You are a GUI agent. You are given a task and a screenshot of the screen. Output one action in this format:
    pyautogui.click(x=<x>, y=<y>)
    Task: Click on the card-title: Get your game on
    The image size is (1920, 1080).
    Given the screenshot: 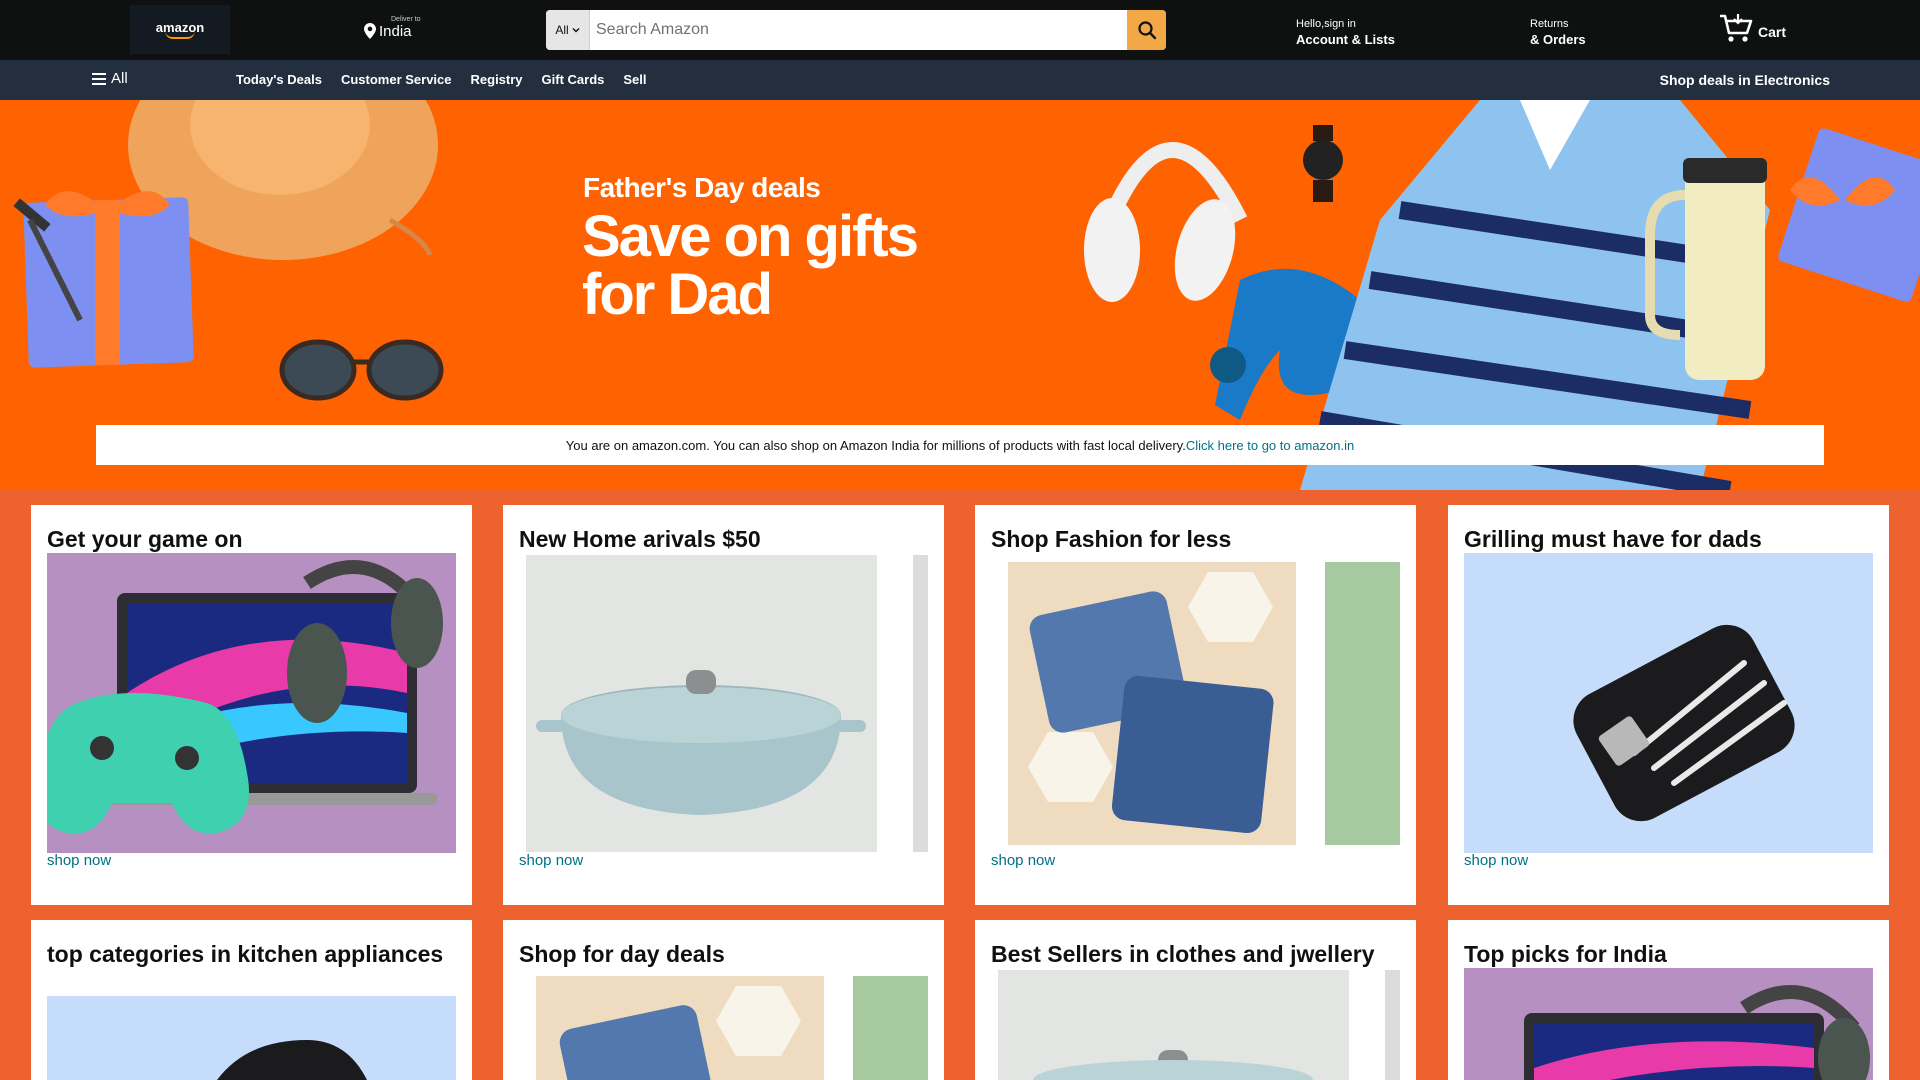 What is the action you would take?
    pyautogui.click(x=145, y=539)
    